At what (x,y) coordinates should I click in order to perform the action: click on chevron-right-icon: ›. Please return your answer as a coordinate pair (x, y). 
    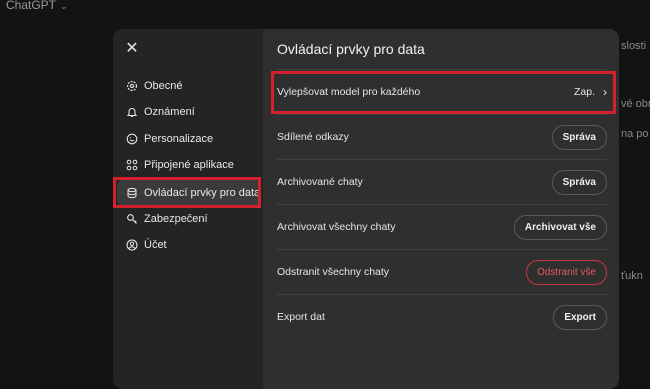
    Looking at the image, I should click on (605, 92).